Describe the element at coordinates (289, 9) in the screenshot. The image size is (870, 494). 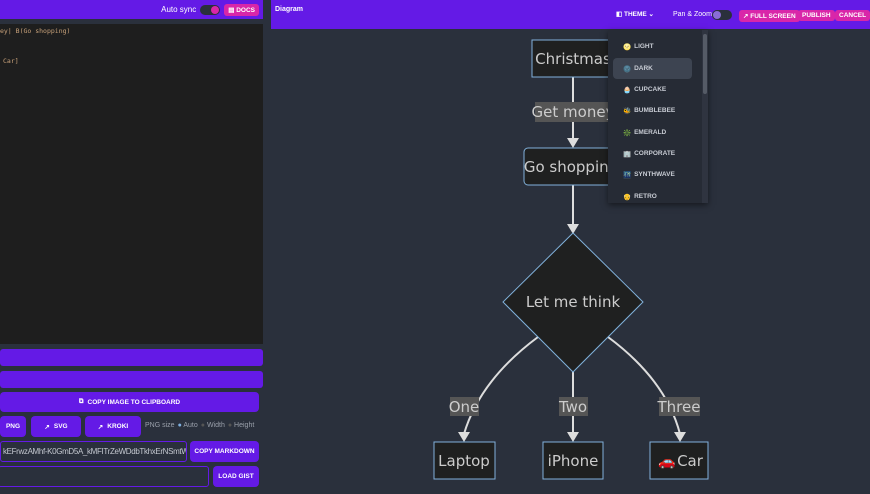
I see `diagram-title: Diagram` at that location.